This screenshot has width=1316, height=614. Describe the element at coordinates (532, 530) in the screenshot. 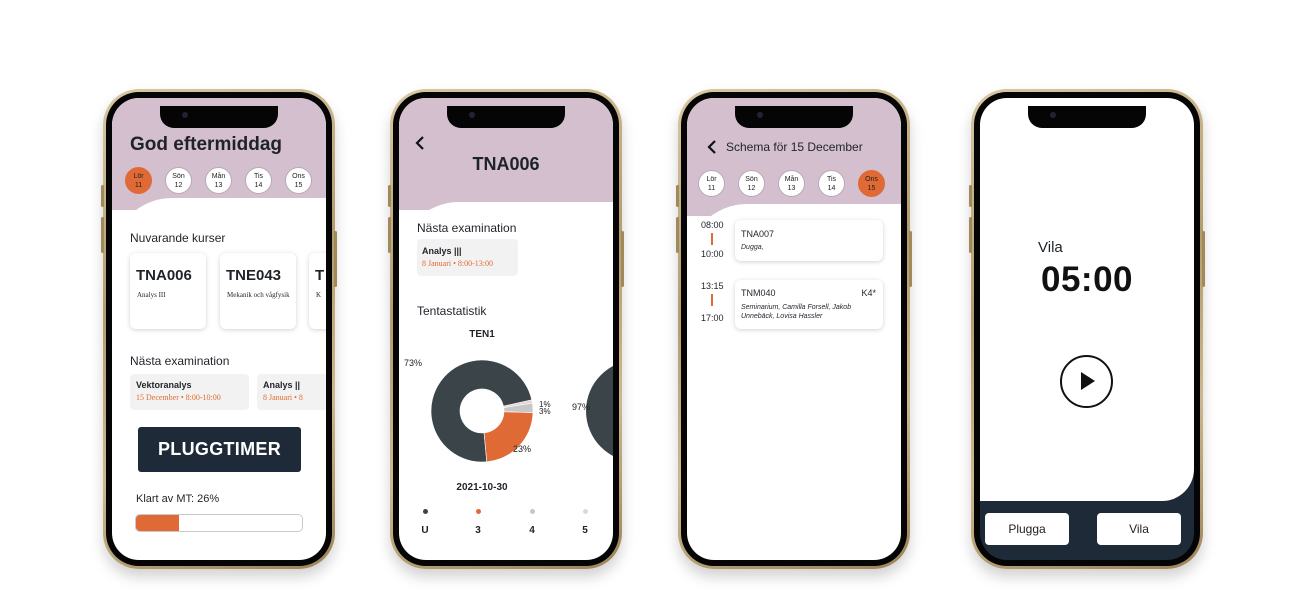

I see `legend-label: 4` at that location.